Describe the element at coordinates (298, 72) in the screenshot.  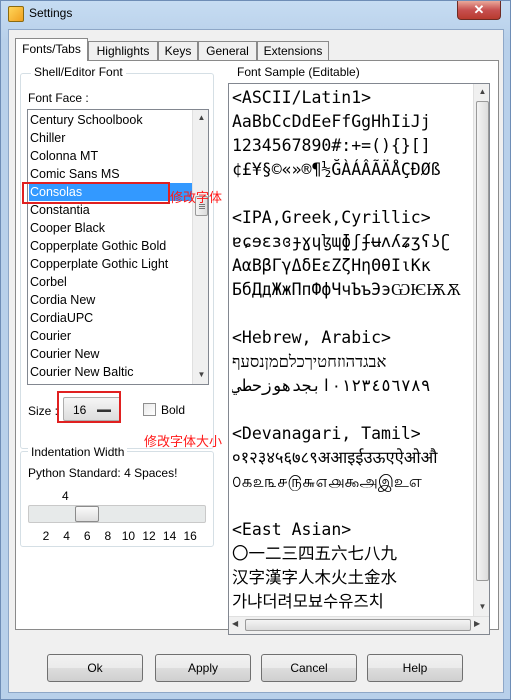
I see `font-sample-label: Font Sample (Editable)` at that location.